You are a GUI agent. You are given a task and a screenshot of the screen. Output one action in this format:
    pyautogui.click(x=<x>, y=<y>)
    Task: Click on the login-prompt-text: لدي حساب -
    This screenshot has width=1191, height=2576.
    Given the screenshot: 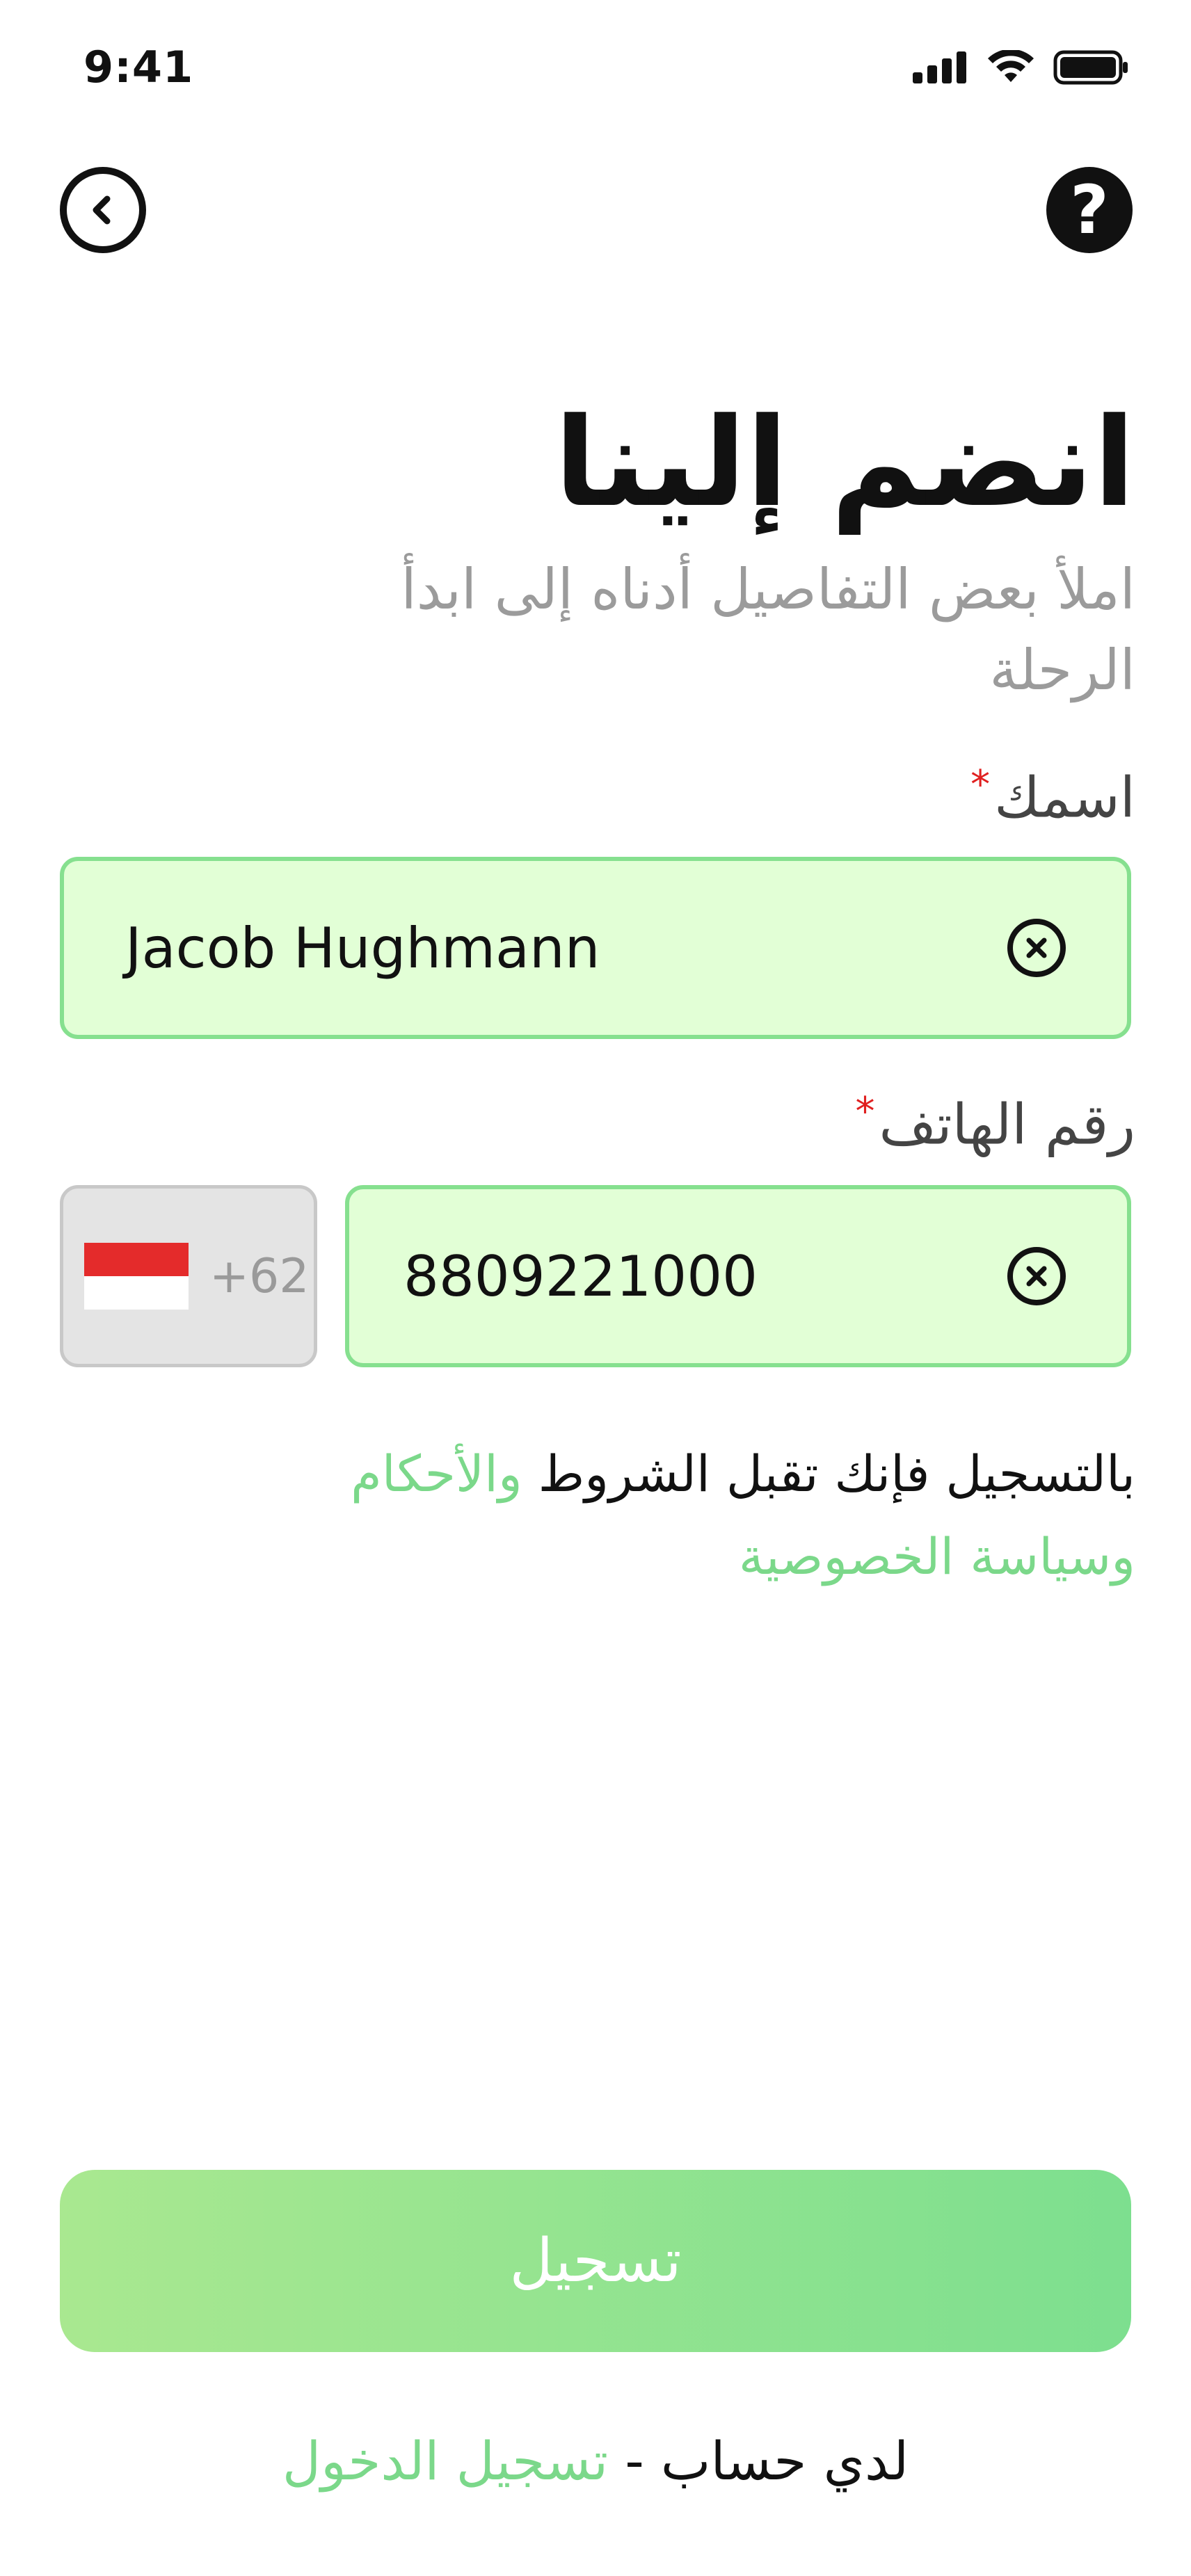 What is the action you would take?
    pyautogui.click(x=759, y=2461)
    